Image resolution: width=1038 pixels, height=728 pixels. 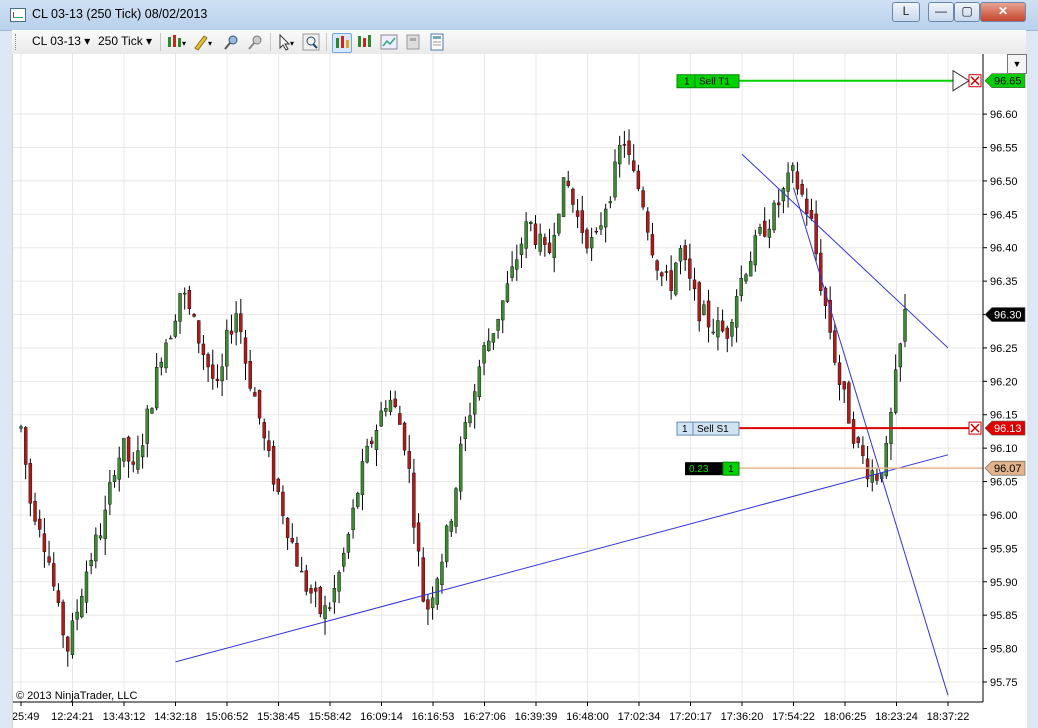 What do you see at coordinates (1032, 379) in the screenshot?
I see `window-right-border` at bounding box center [1032, 379].